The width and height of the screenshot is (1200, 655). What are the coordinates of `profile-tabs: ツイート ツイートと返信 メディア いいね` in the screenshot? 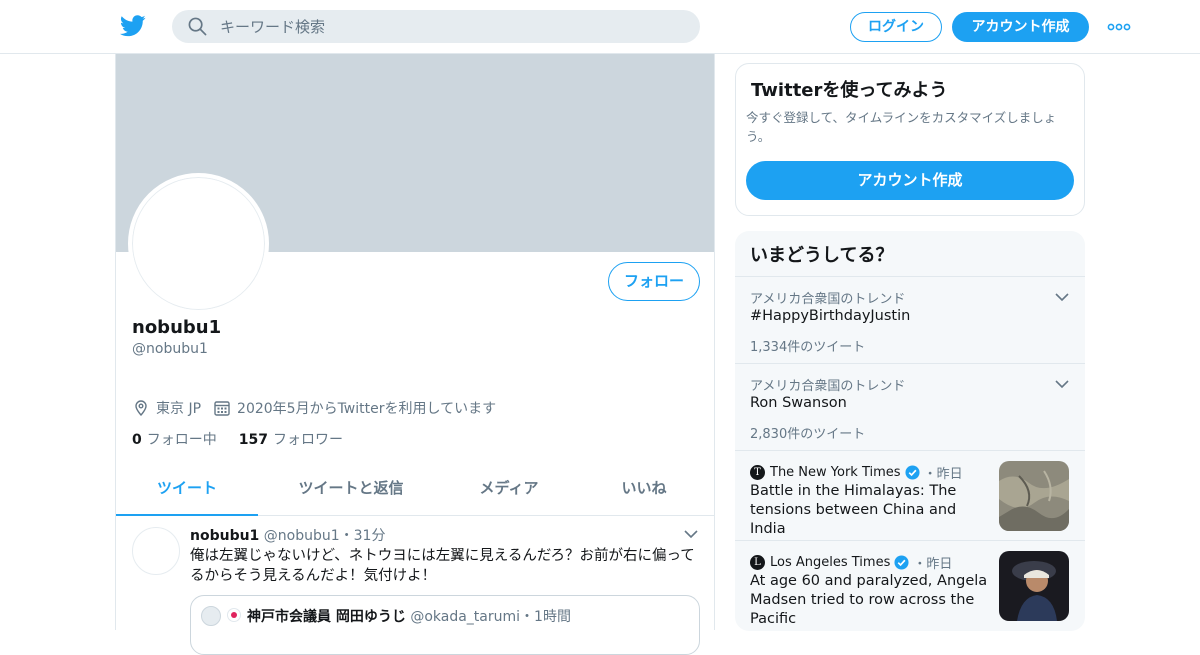 It's located at (415, 490).